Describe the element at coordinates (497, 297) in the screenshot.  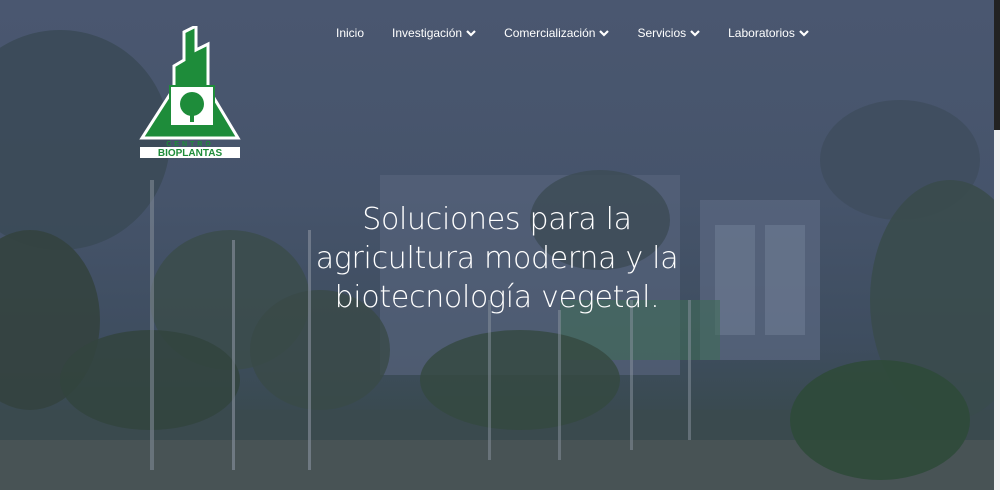
I see `headline-line: biotecnología vegetal.` at that location.